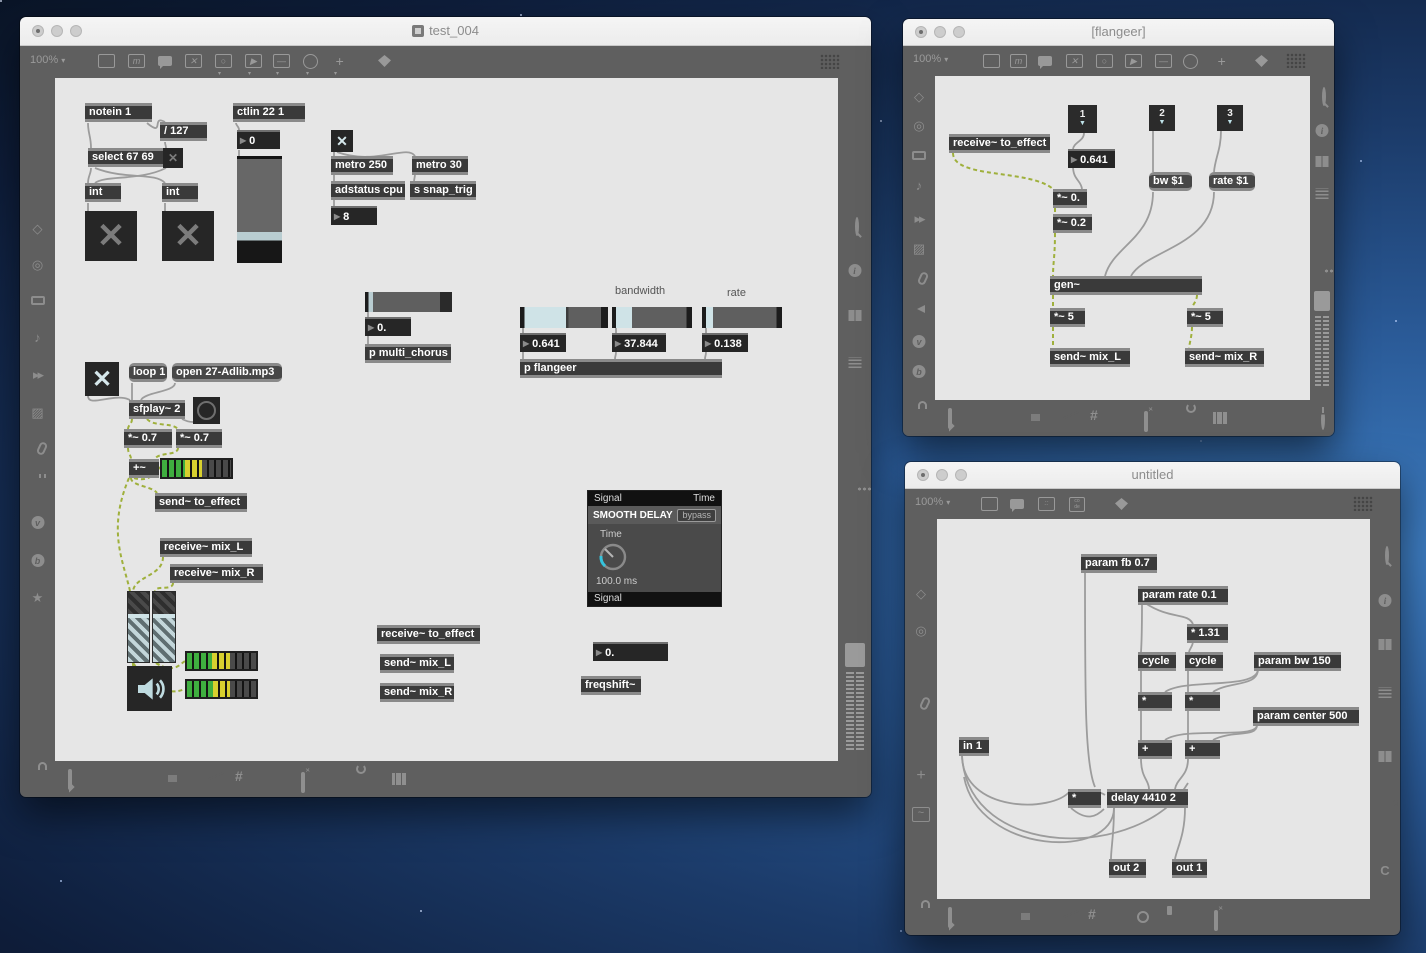 The width and height of the screenshot is (1426, 953). What do you see at coordinates (974, 746) in the screenshot?
I see `object-box-in1: in 1` at bounding box center [974, 746].